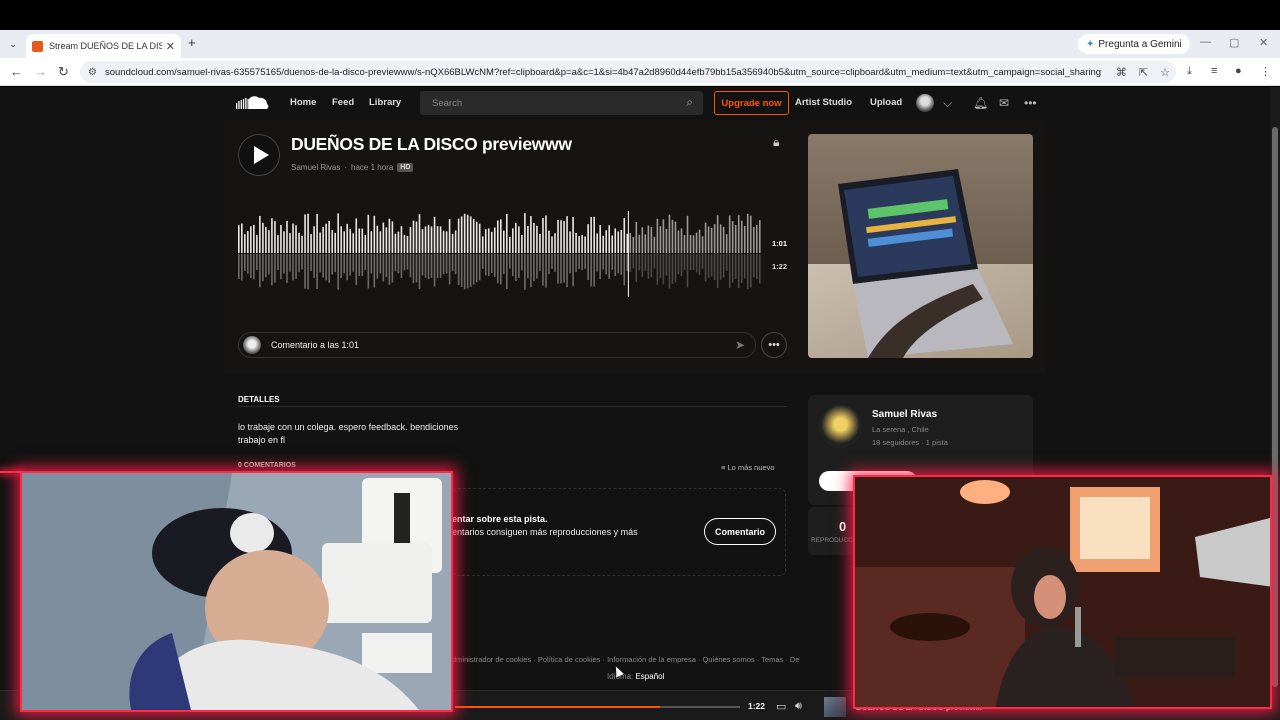  Describe the element at coordinates (840, 426) in the screenshot. I see `artist-avatar` at that location.